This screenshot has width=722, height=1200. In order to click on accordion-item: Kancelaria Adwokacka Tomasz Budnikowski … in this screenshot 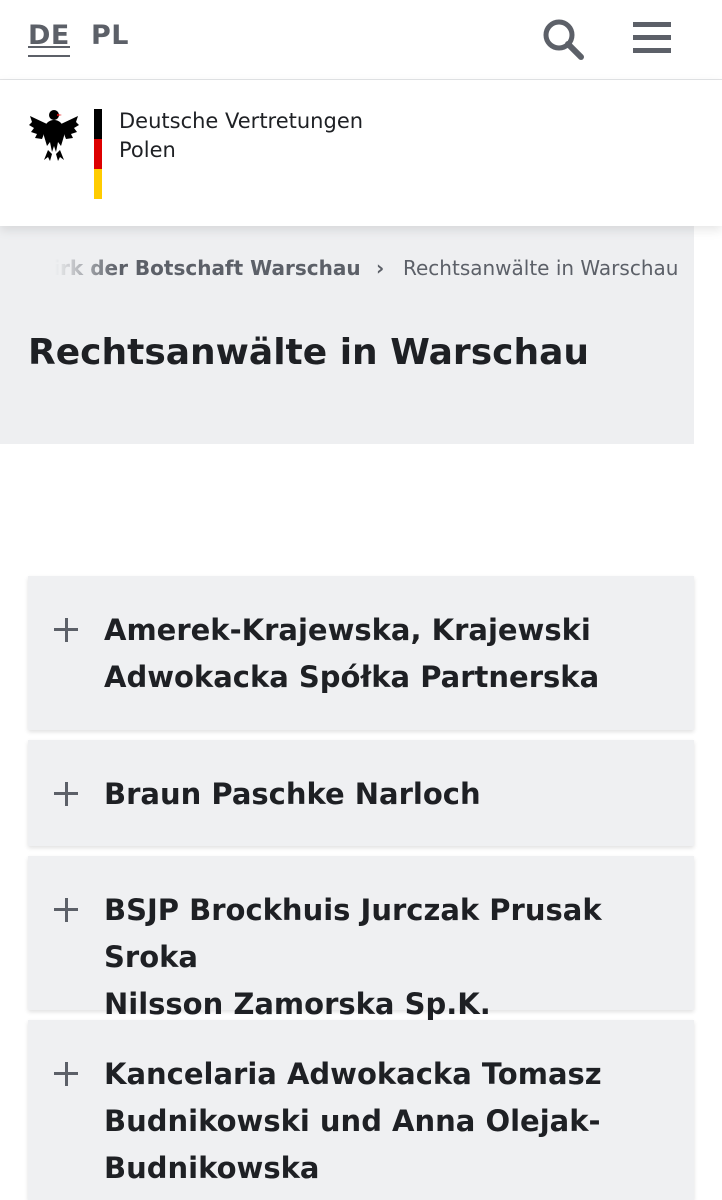, I will do `click(361, 1110)`.